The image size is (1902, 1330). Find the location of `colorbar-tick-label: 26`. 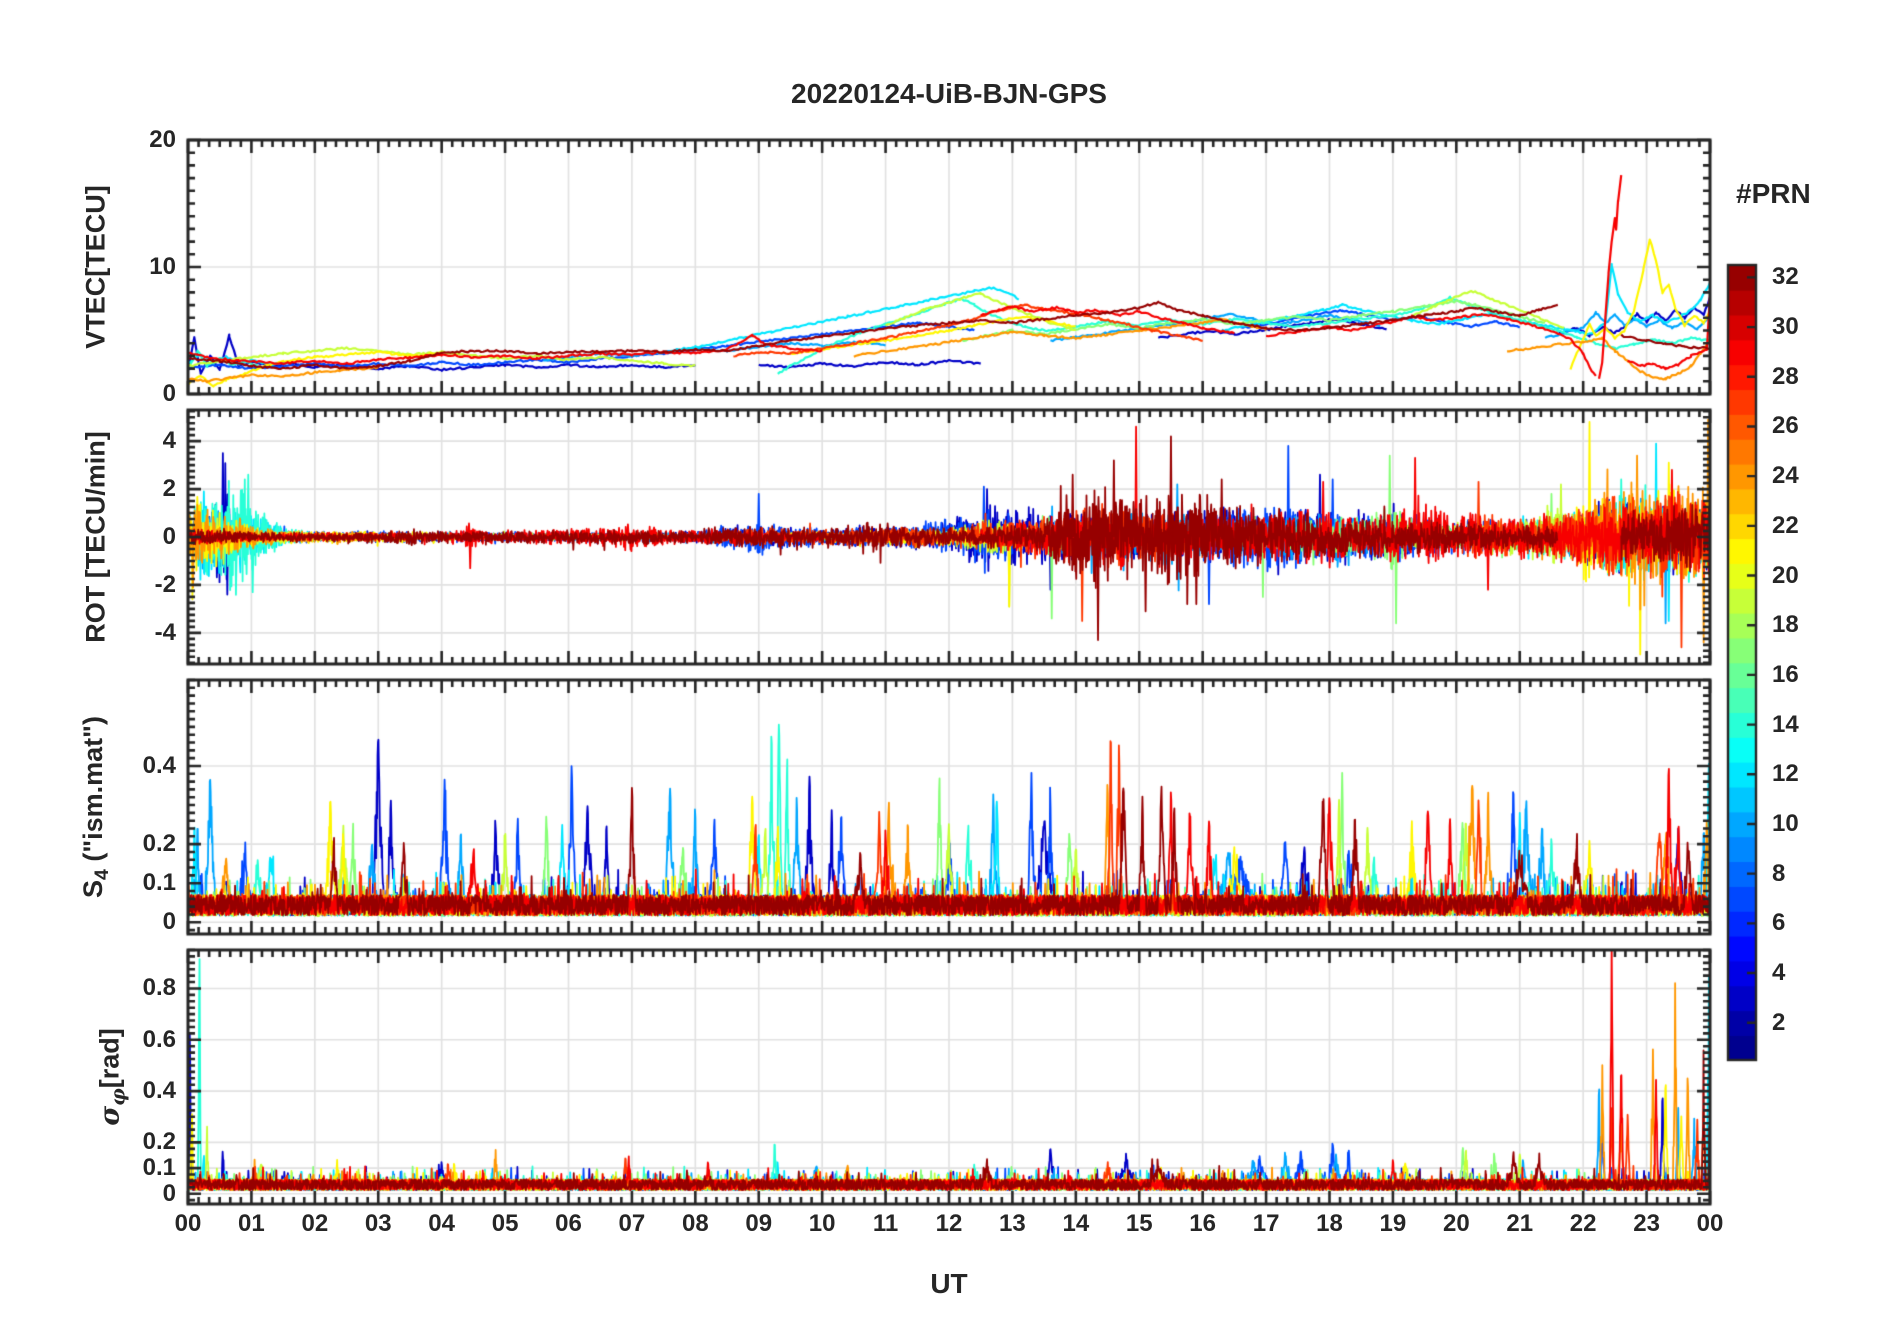

colorbar-tick-label: 26 is located at coordinates (1785, 426).